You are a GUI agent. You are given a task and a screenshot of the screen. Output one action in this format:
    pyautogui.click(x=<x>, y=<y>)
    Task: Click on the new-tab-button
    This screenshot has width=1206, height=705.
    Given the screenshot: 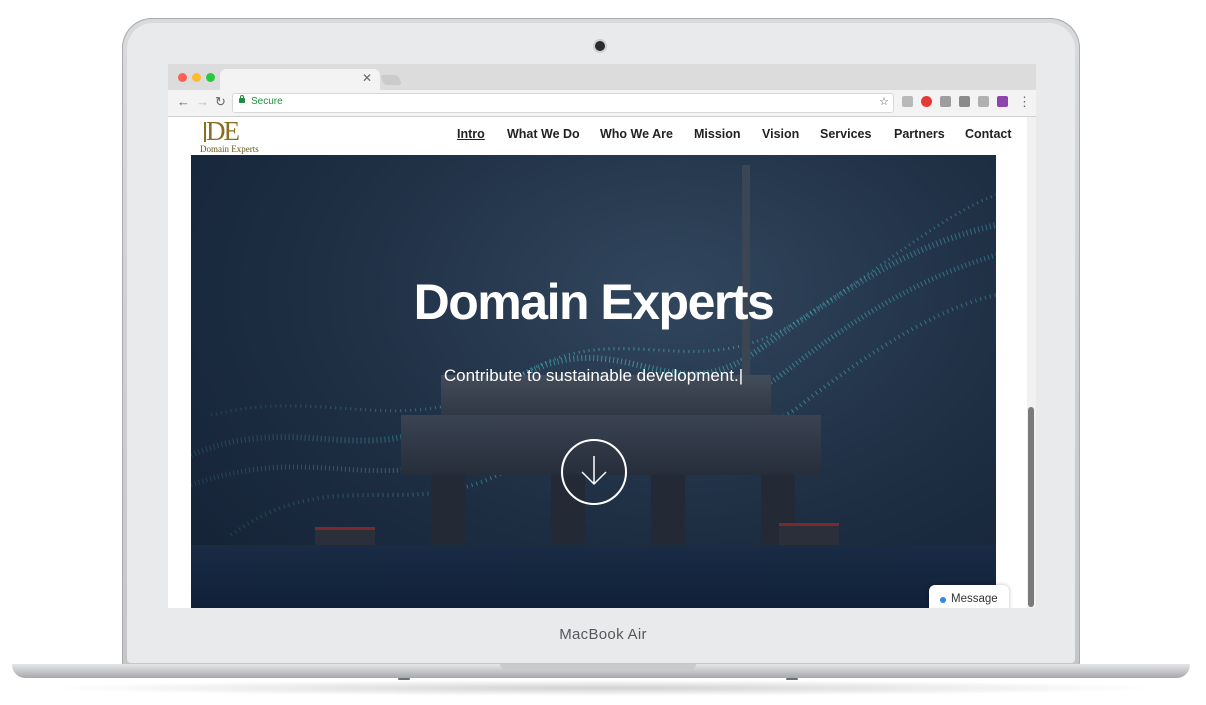 What is the action you would take?
    pyautogui.click(x=391, y=80)
    